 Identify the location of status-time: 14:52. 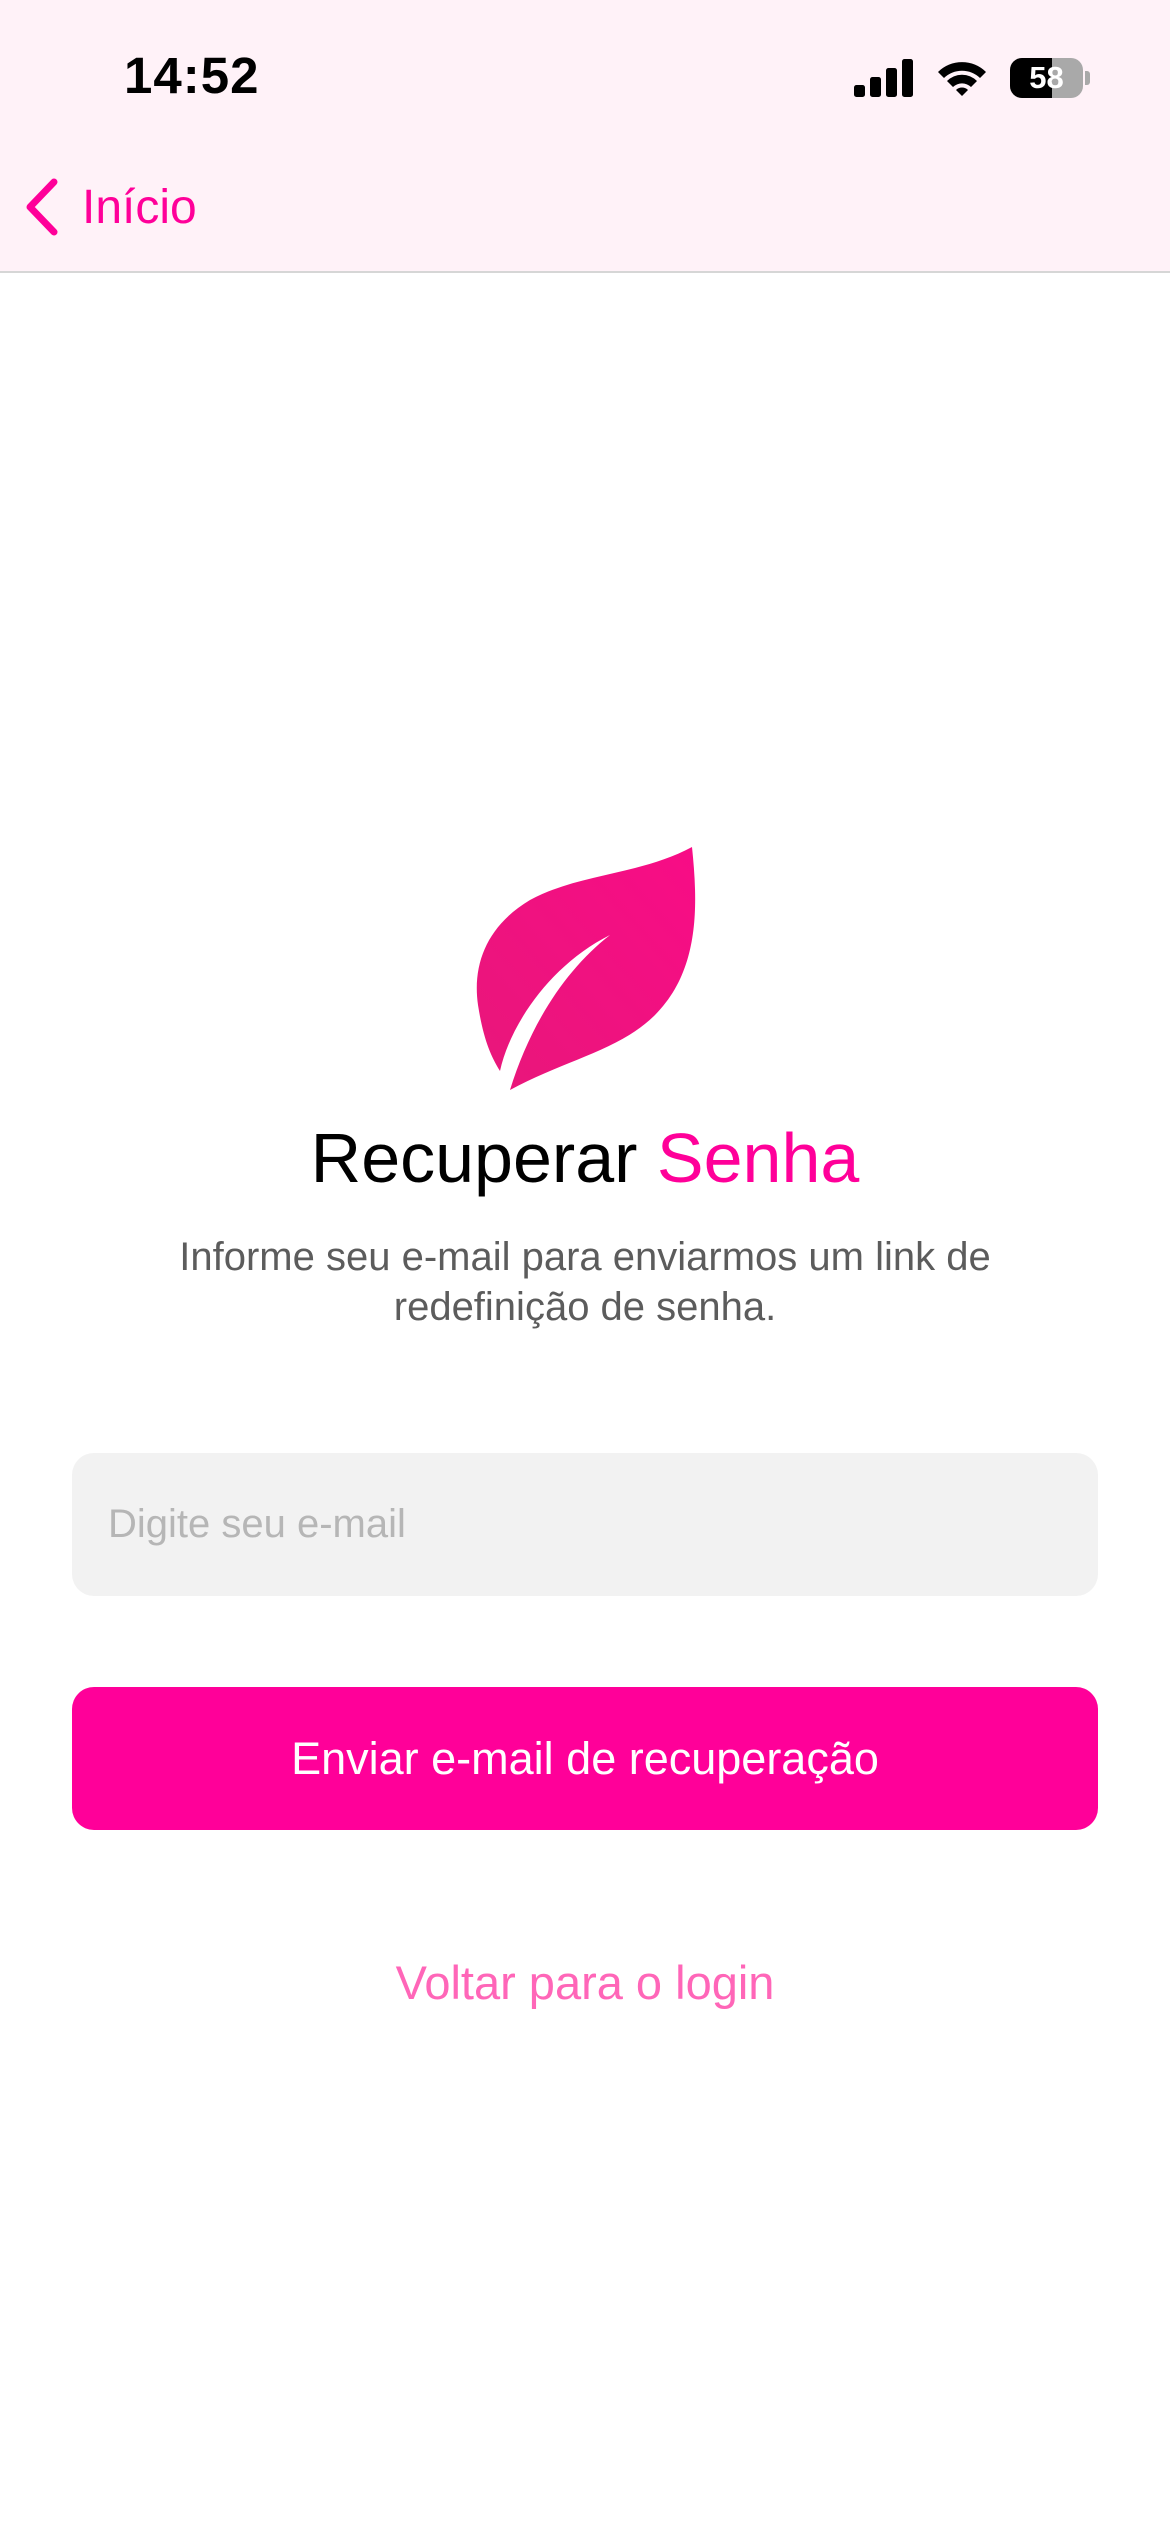
(192, 75).